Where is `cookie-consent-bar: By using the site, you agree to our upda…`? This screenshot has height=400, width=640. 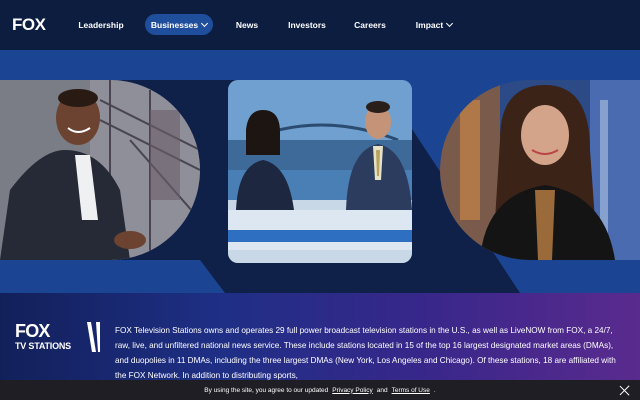
cookie-consent-bar: By using the site, you agree to our upda… is located at coordinates (320, 390).